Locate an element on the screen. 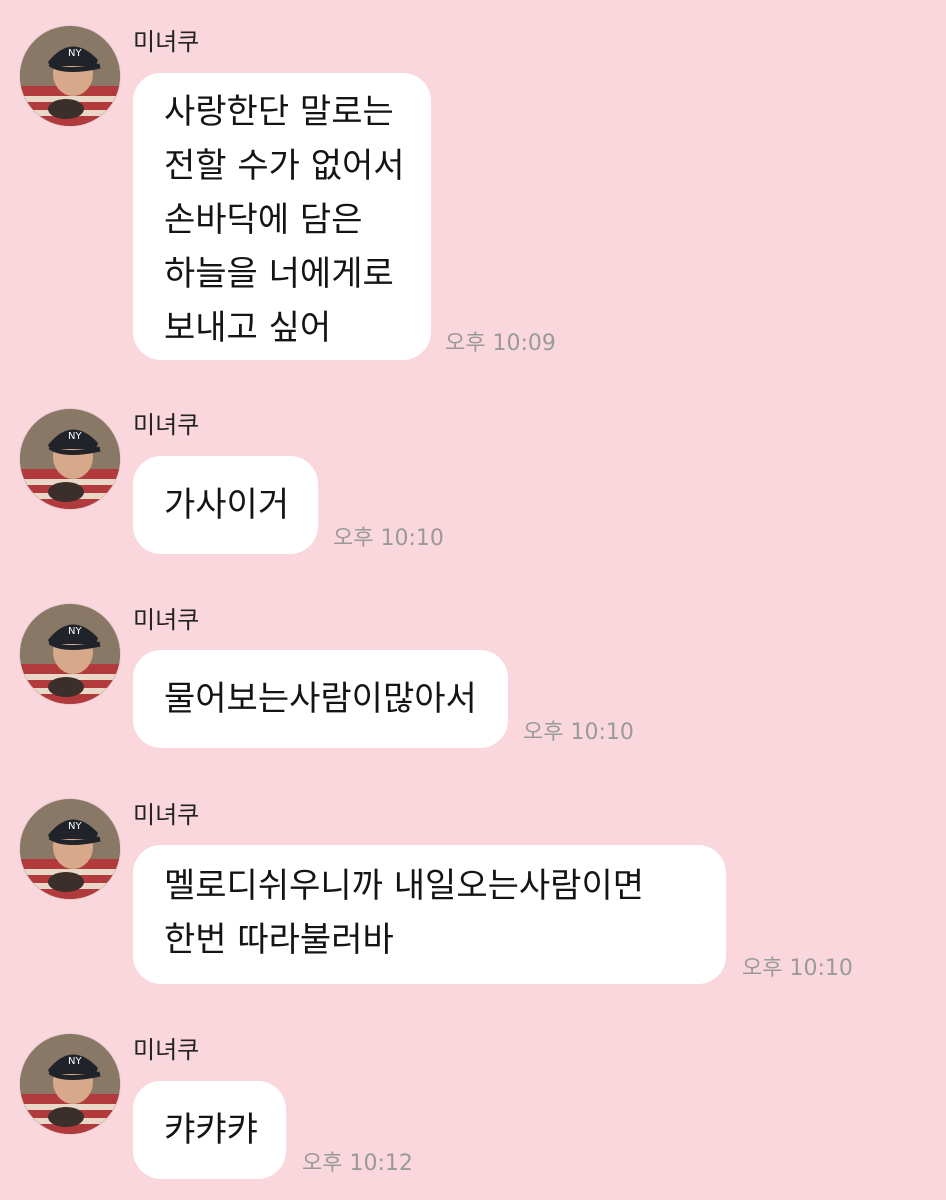 This screenshot has height=1200, width=946. message-text-line: 캬캬캬 is located at coordinates (211, 1130).